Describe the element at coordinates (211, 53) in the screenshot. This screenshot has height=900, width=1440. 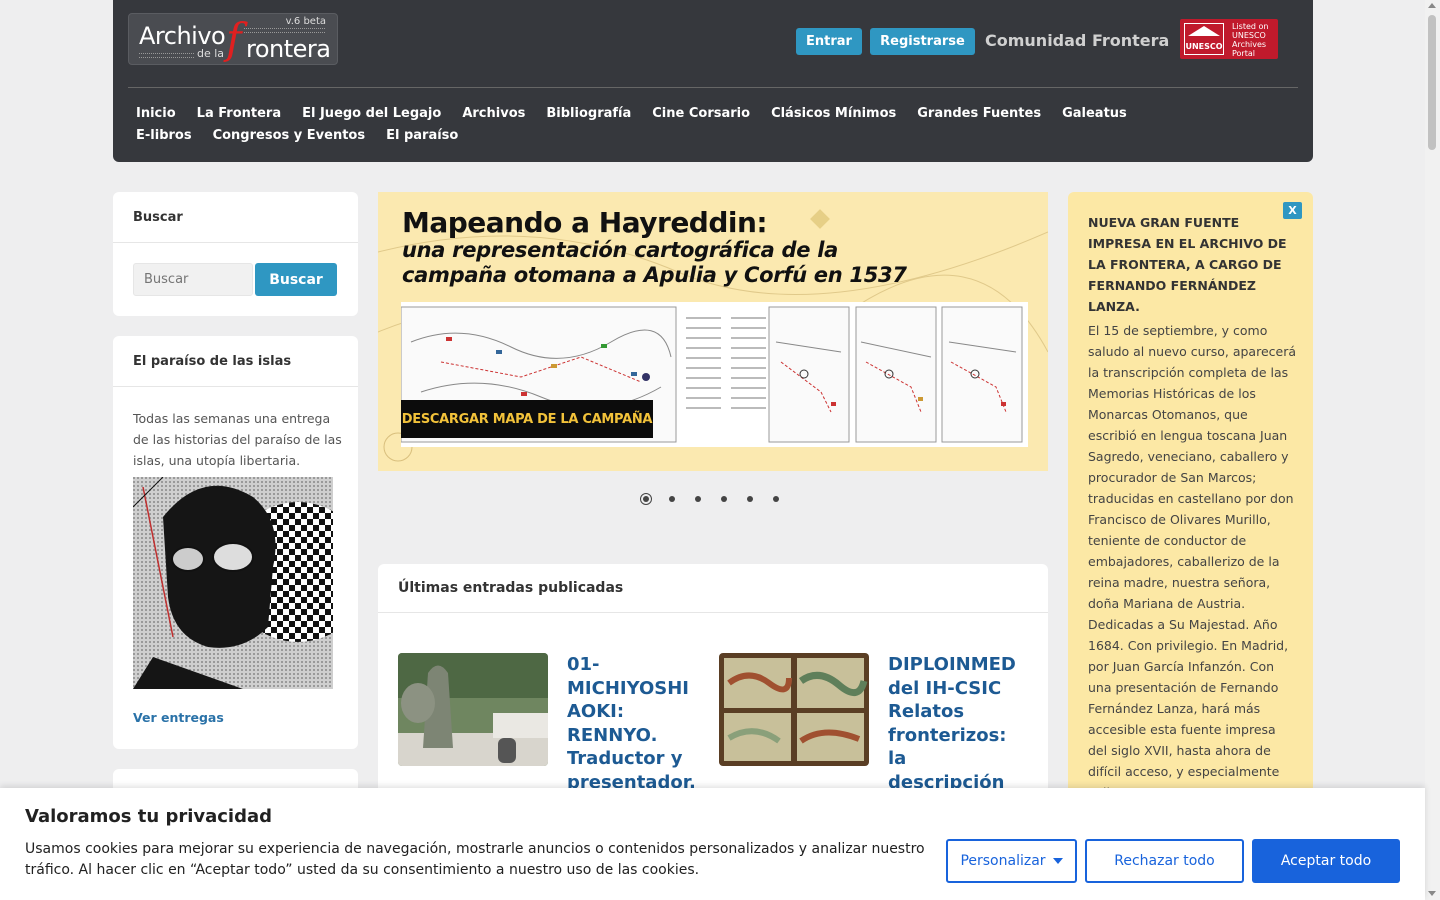
I see `logo-dela-text: de la` at that location.